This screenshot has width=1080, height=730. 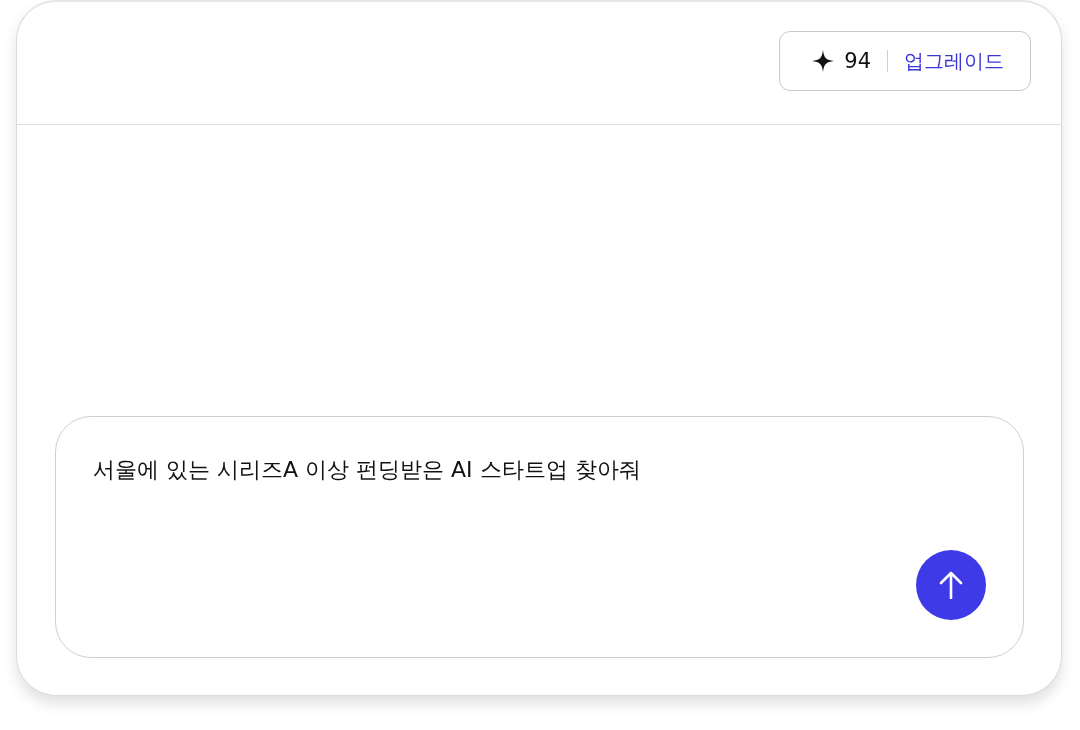 I want to click on sparkle-icon, so click(x=823, y=61).